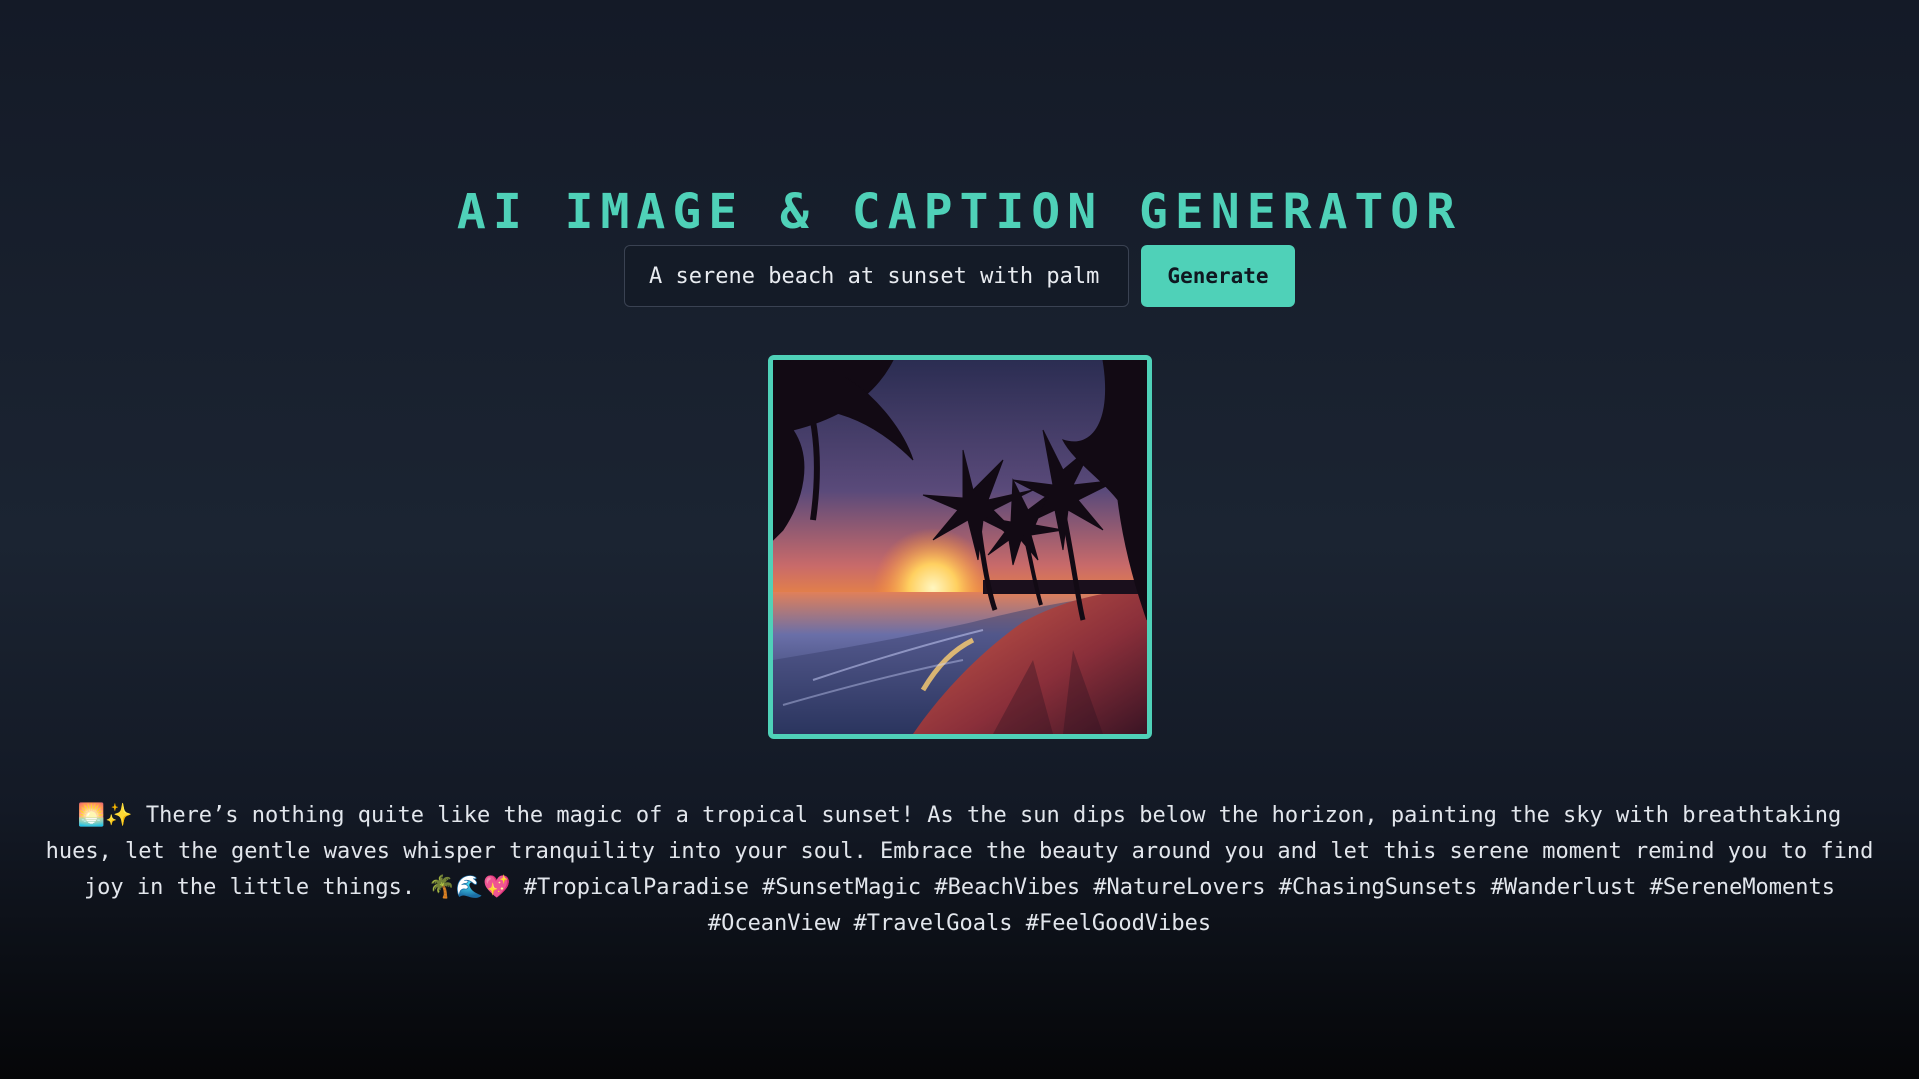 The image size is (1919, 1079). I want to click on tropical-sunset-image, so click(960, 547).